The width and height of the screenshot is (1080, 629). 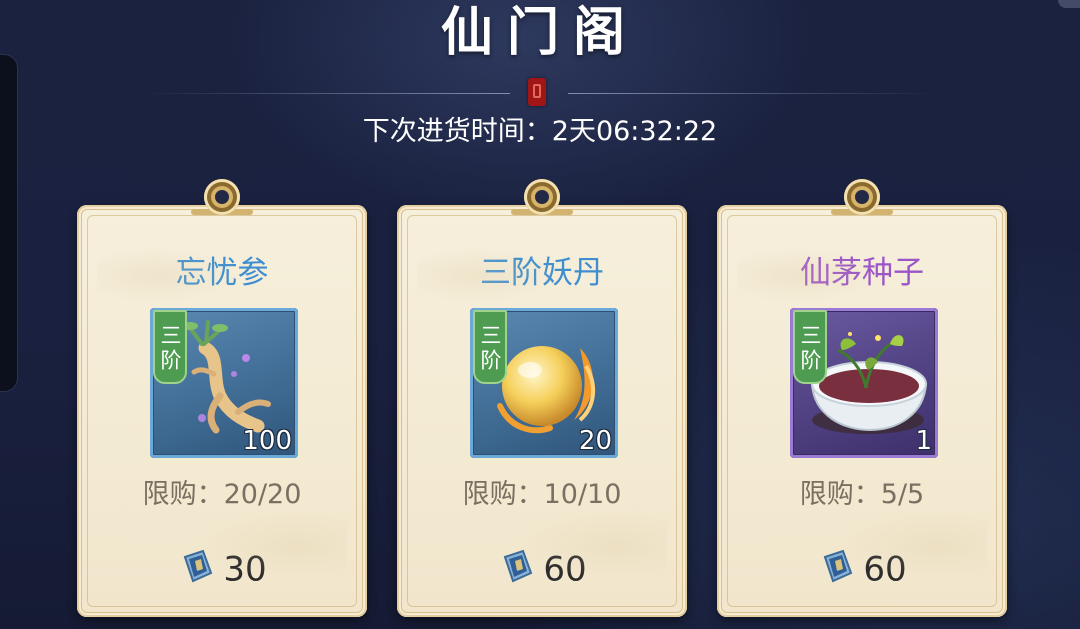 What do you see at coordinates (923, 441) in the screenshot?
I see `item-quantity: 1` at bounding box center [923, 441].